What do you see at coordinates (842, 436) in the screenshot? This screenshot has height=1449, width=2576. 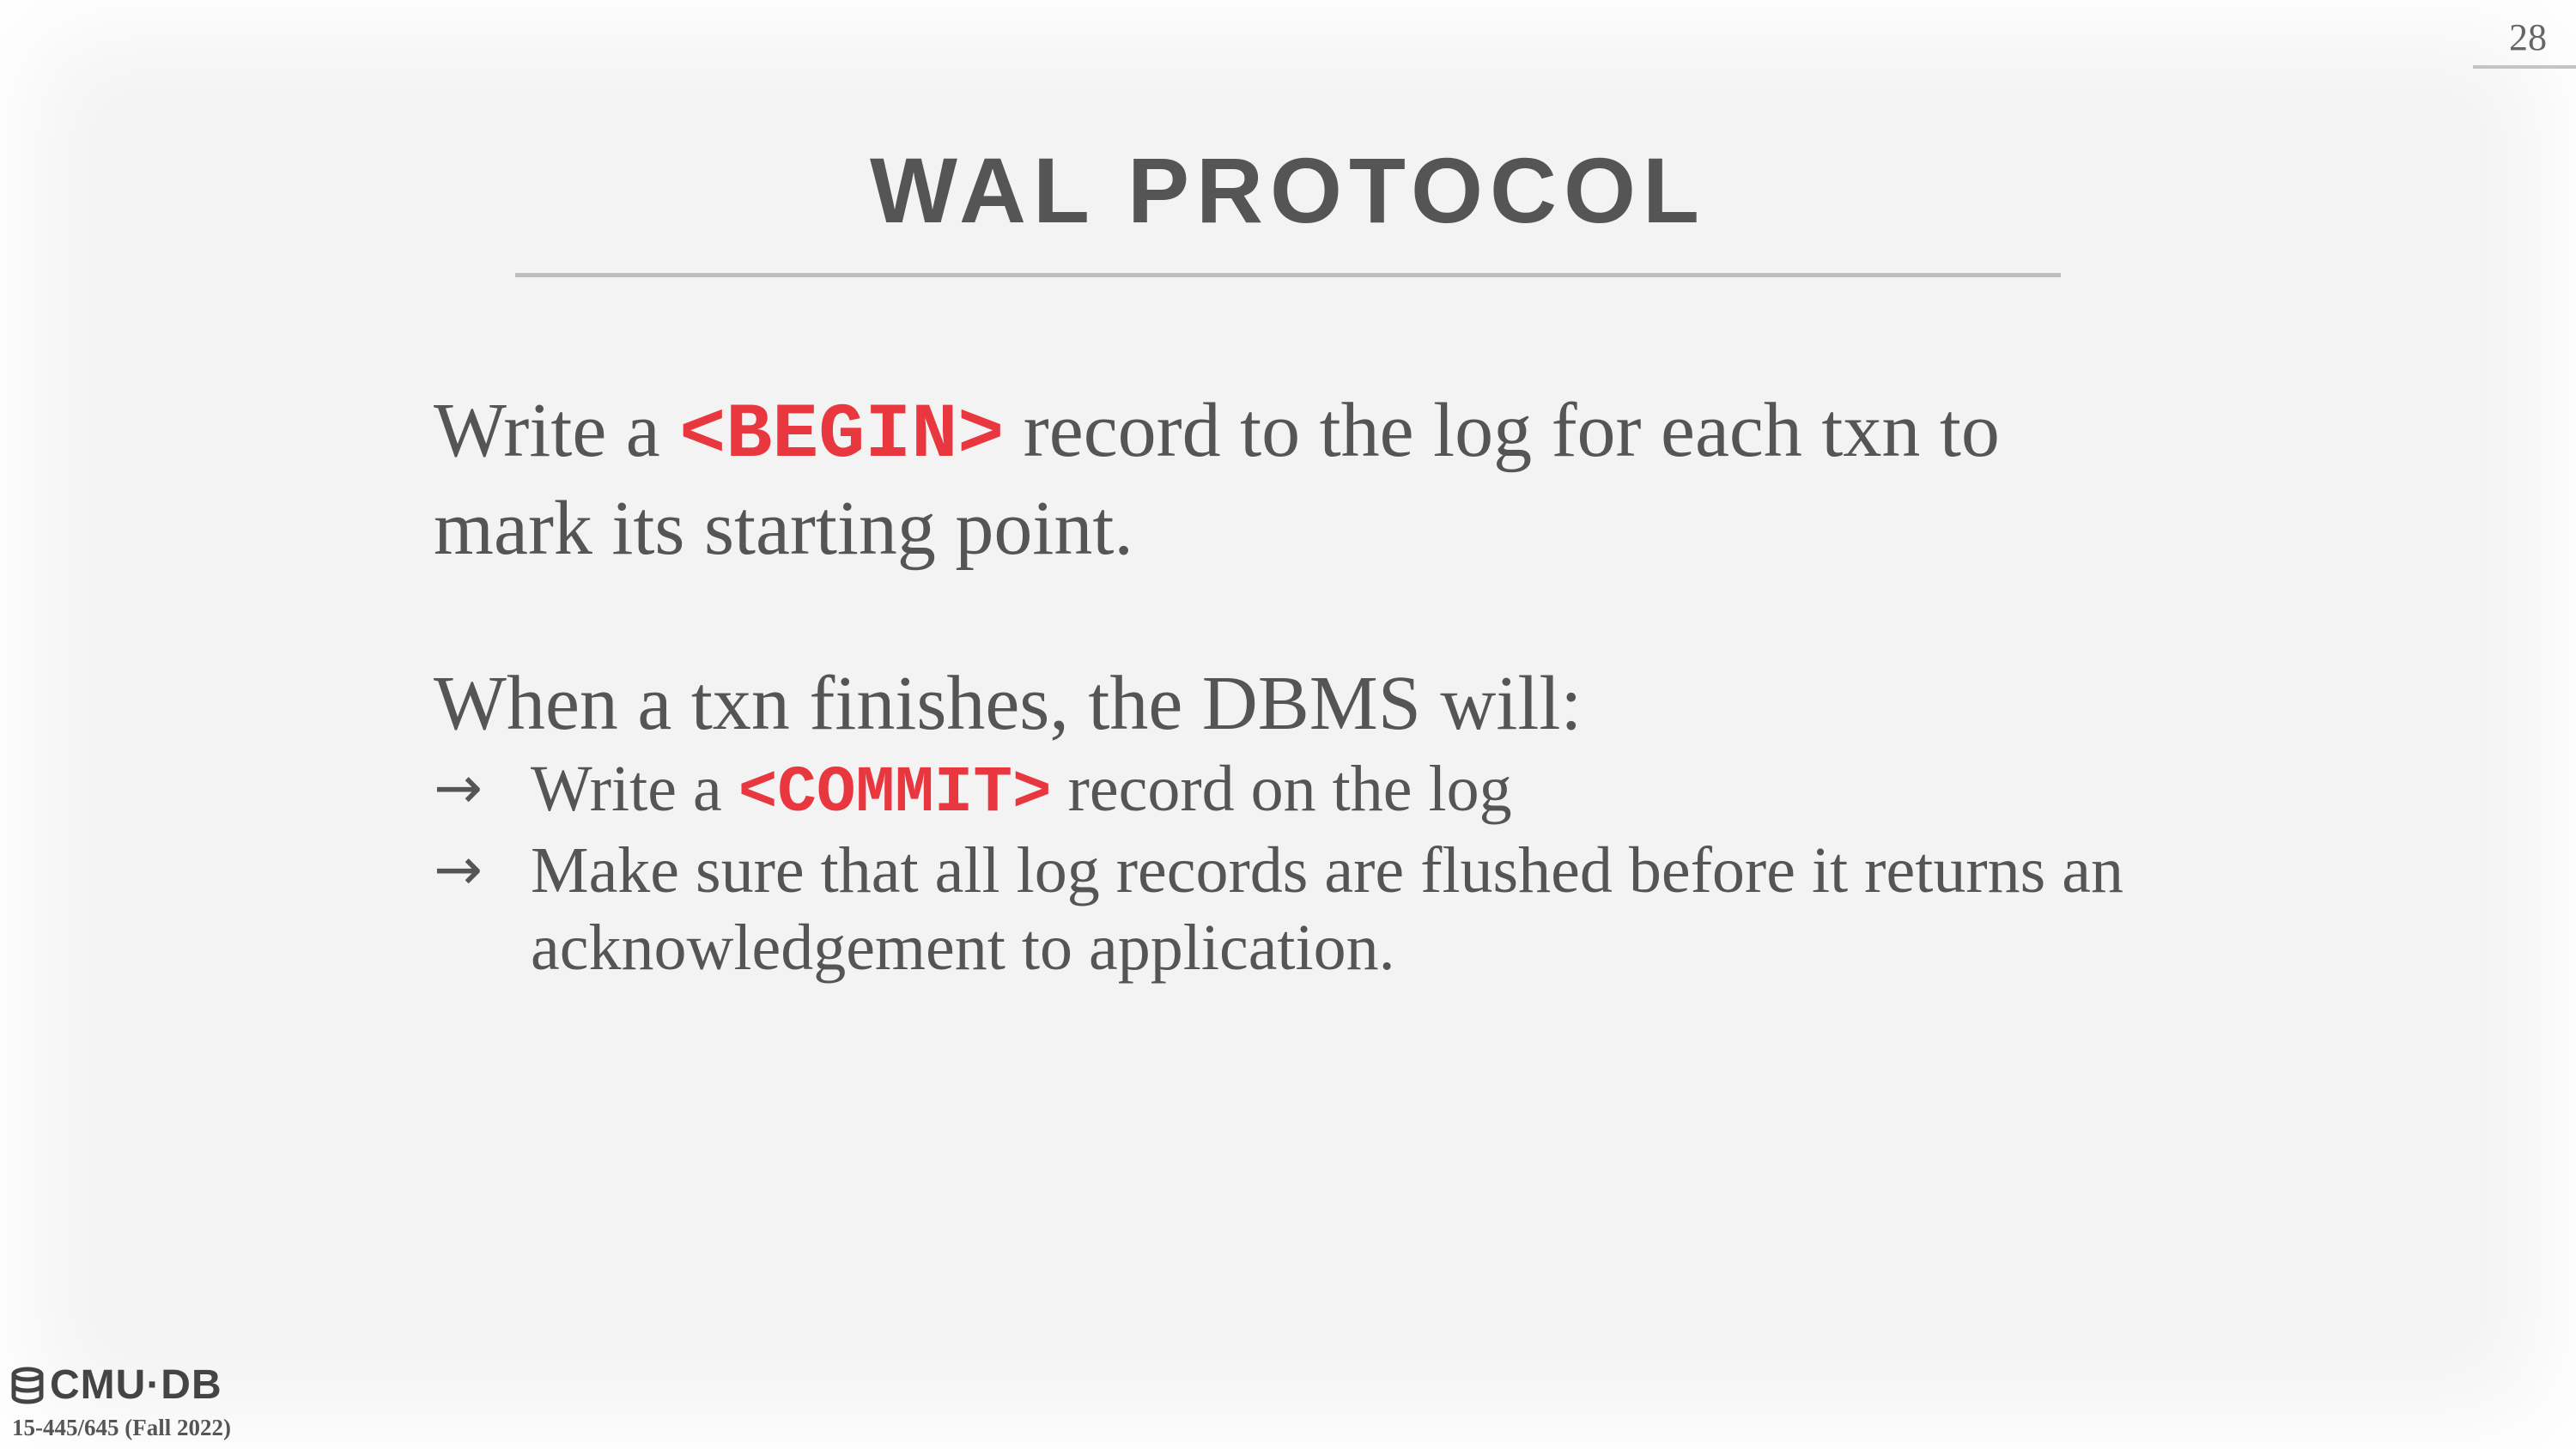 I see `begin-record-code: <BEGIN>` at bounding box center [842, 436].